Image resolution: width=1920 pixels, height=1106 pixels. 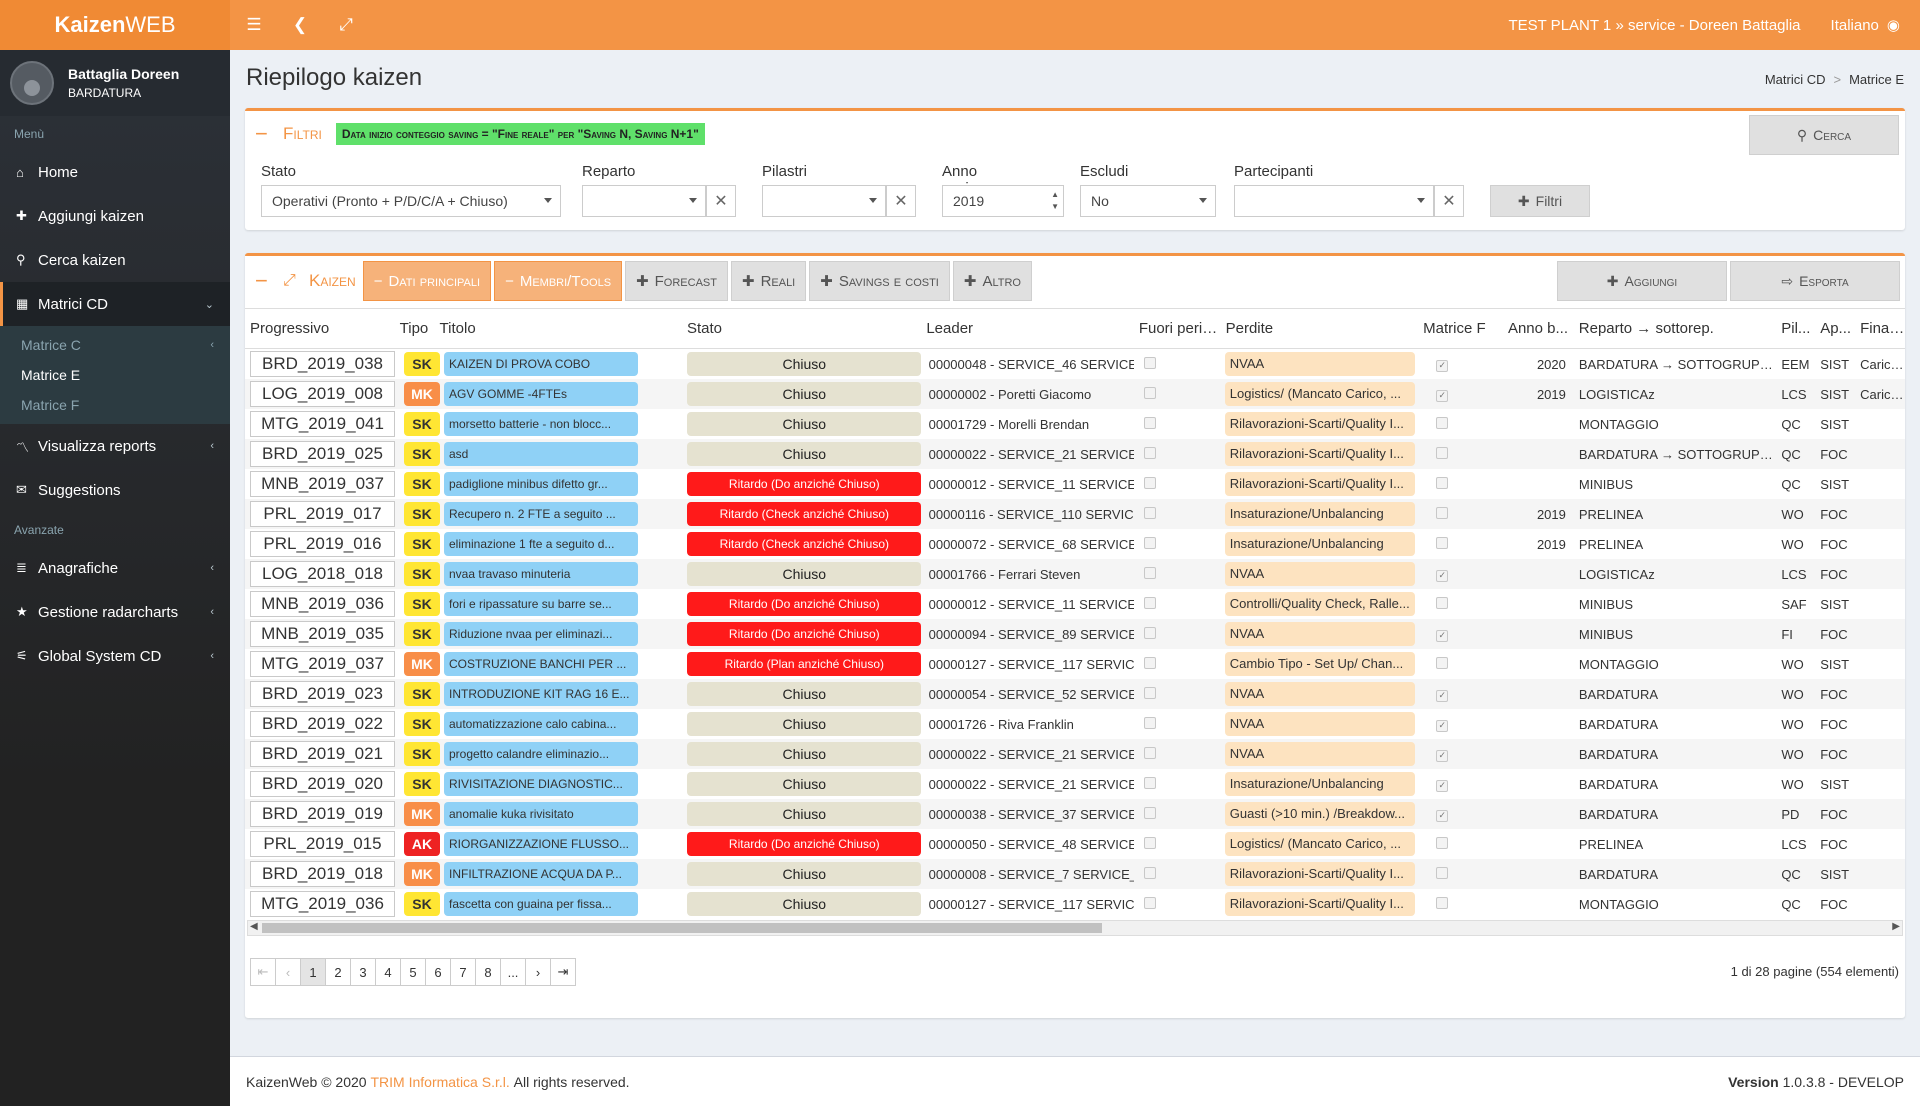 I want to click on reparto-select, so click(x=644, y=201).